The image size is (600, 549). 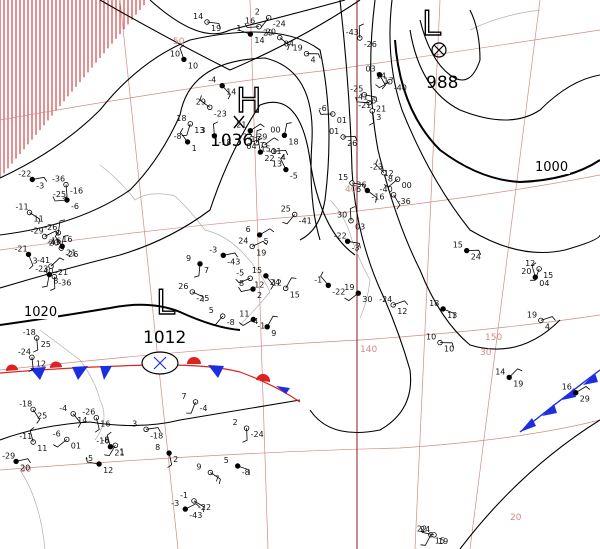 What do you see at coordinates (188, 258) in the screenshot?
I see `station-temperature: 9` at bounding box center [188, 258].